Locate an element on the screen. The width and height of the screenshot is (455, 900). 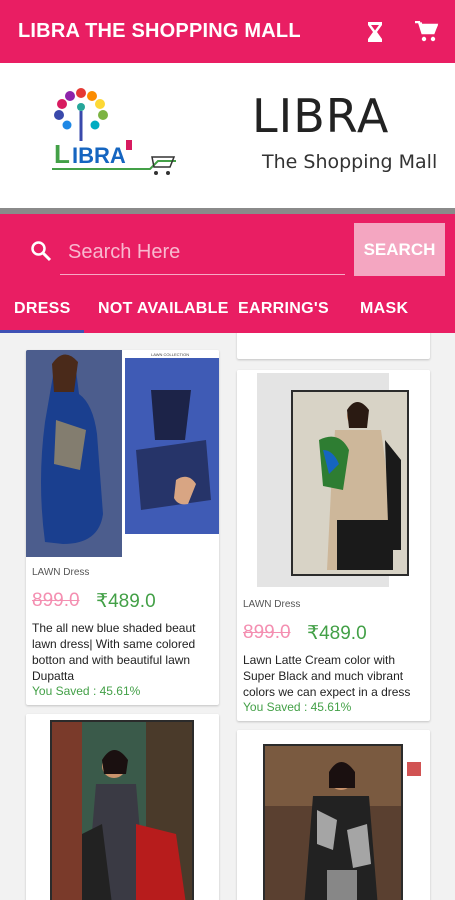
brand-tagline: The Shopping Mall is located at coordinates (350, 162).